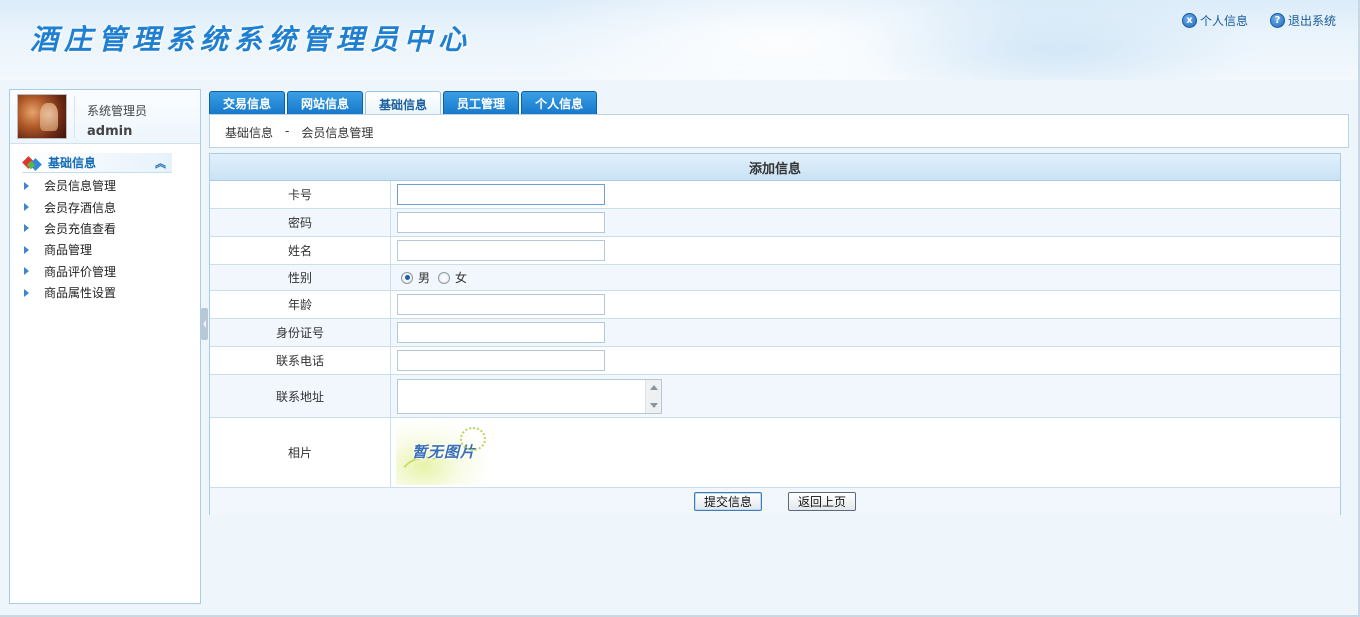 The width and height of the screenshot is (1360, 617). Describe the element at coordinates (300, 396) in the screenshot. I see `address-label: 联系地址` at that location.